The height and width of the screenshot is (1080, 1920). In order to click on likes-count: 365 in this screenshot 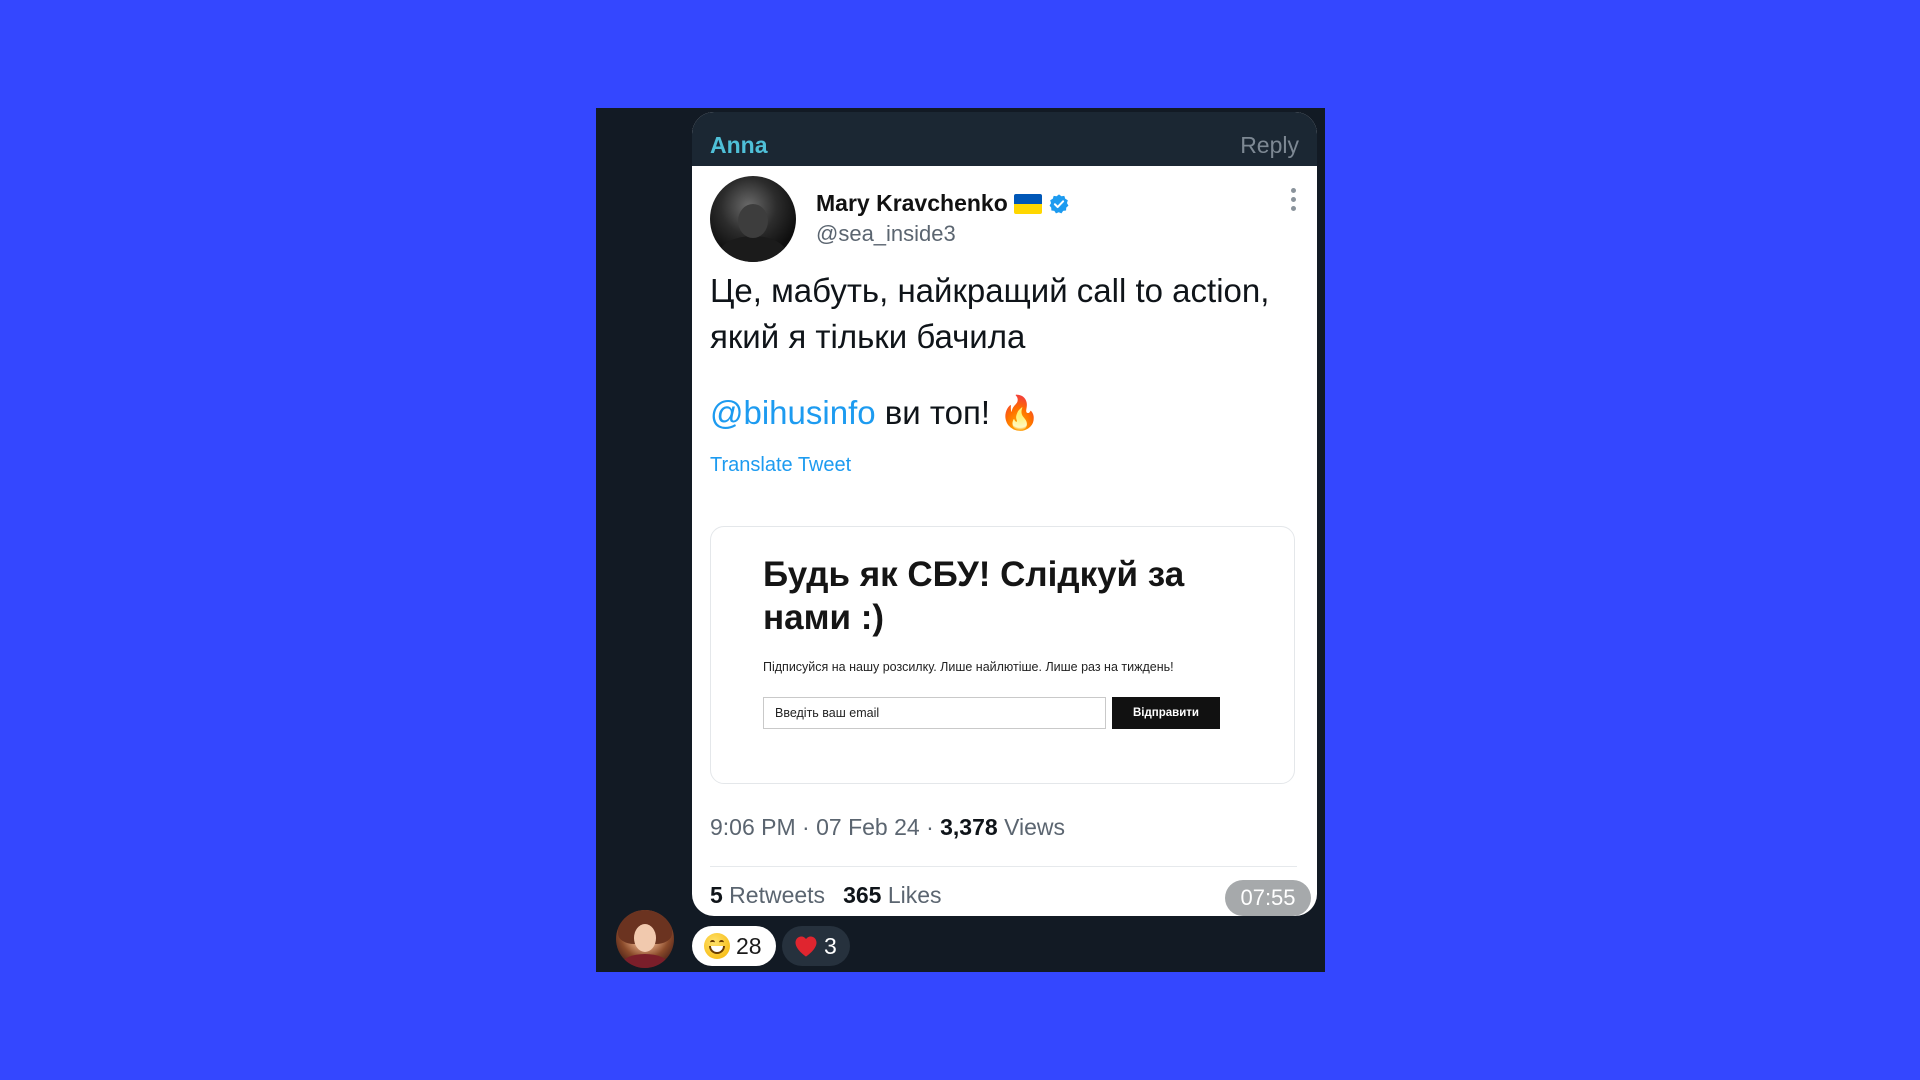, I will do `click(862, 895)`.